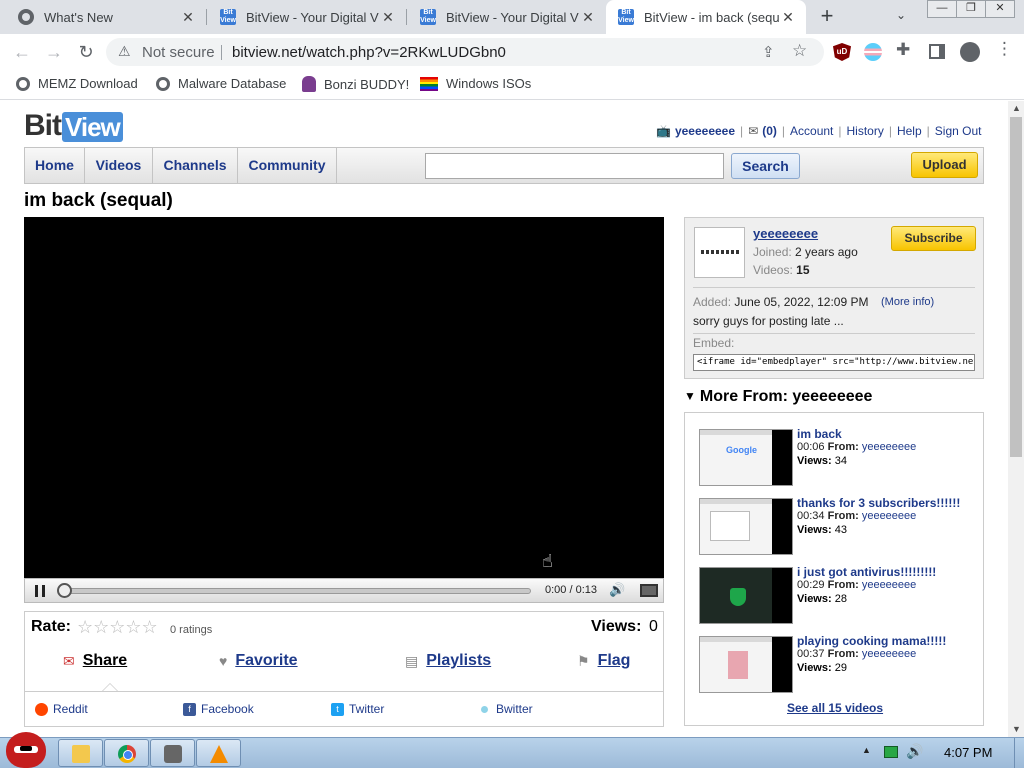 The width and height of the screenshot is (1024, 768). What do you see at coordinates (1016, 287) in the screenshot?
I see `scrollbar-thumb` at bounding box center [1016, 287].